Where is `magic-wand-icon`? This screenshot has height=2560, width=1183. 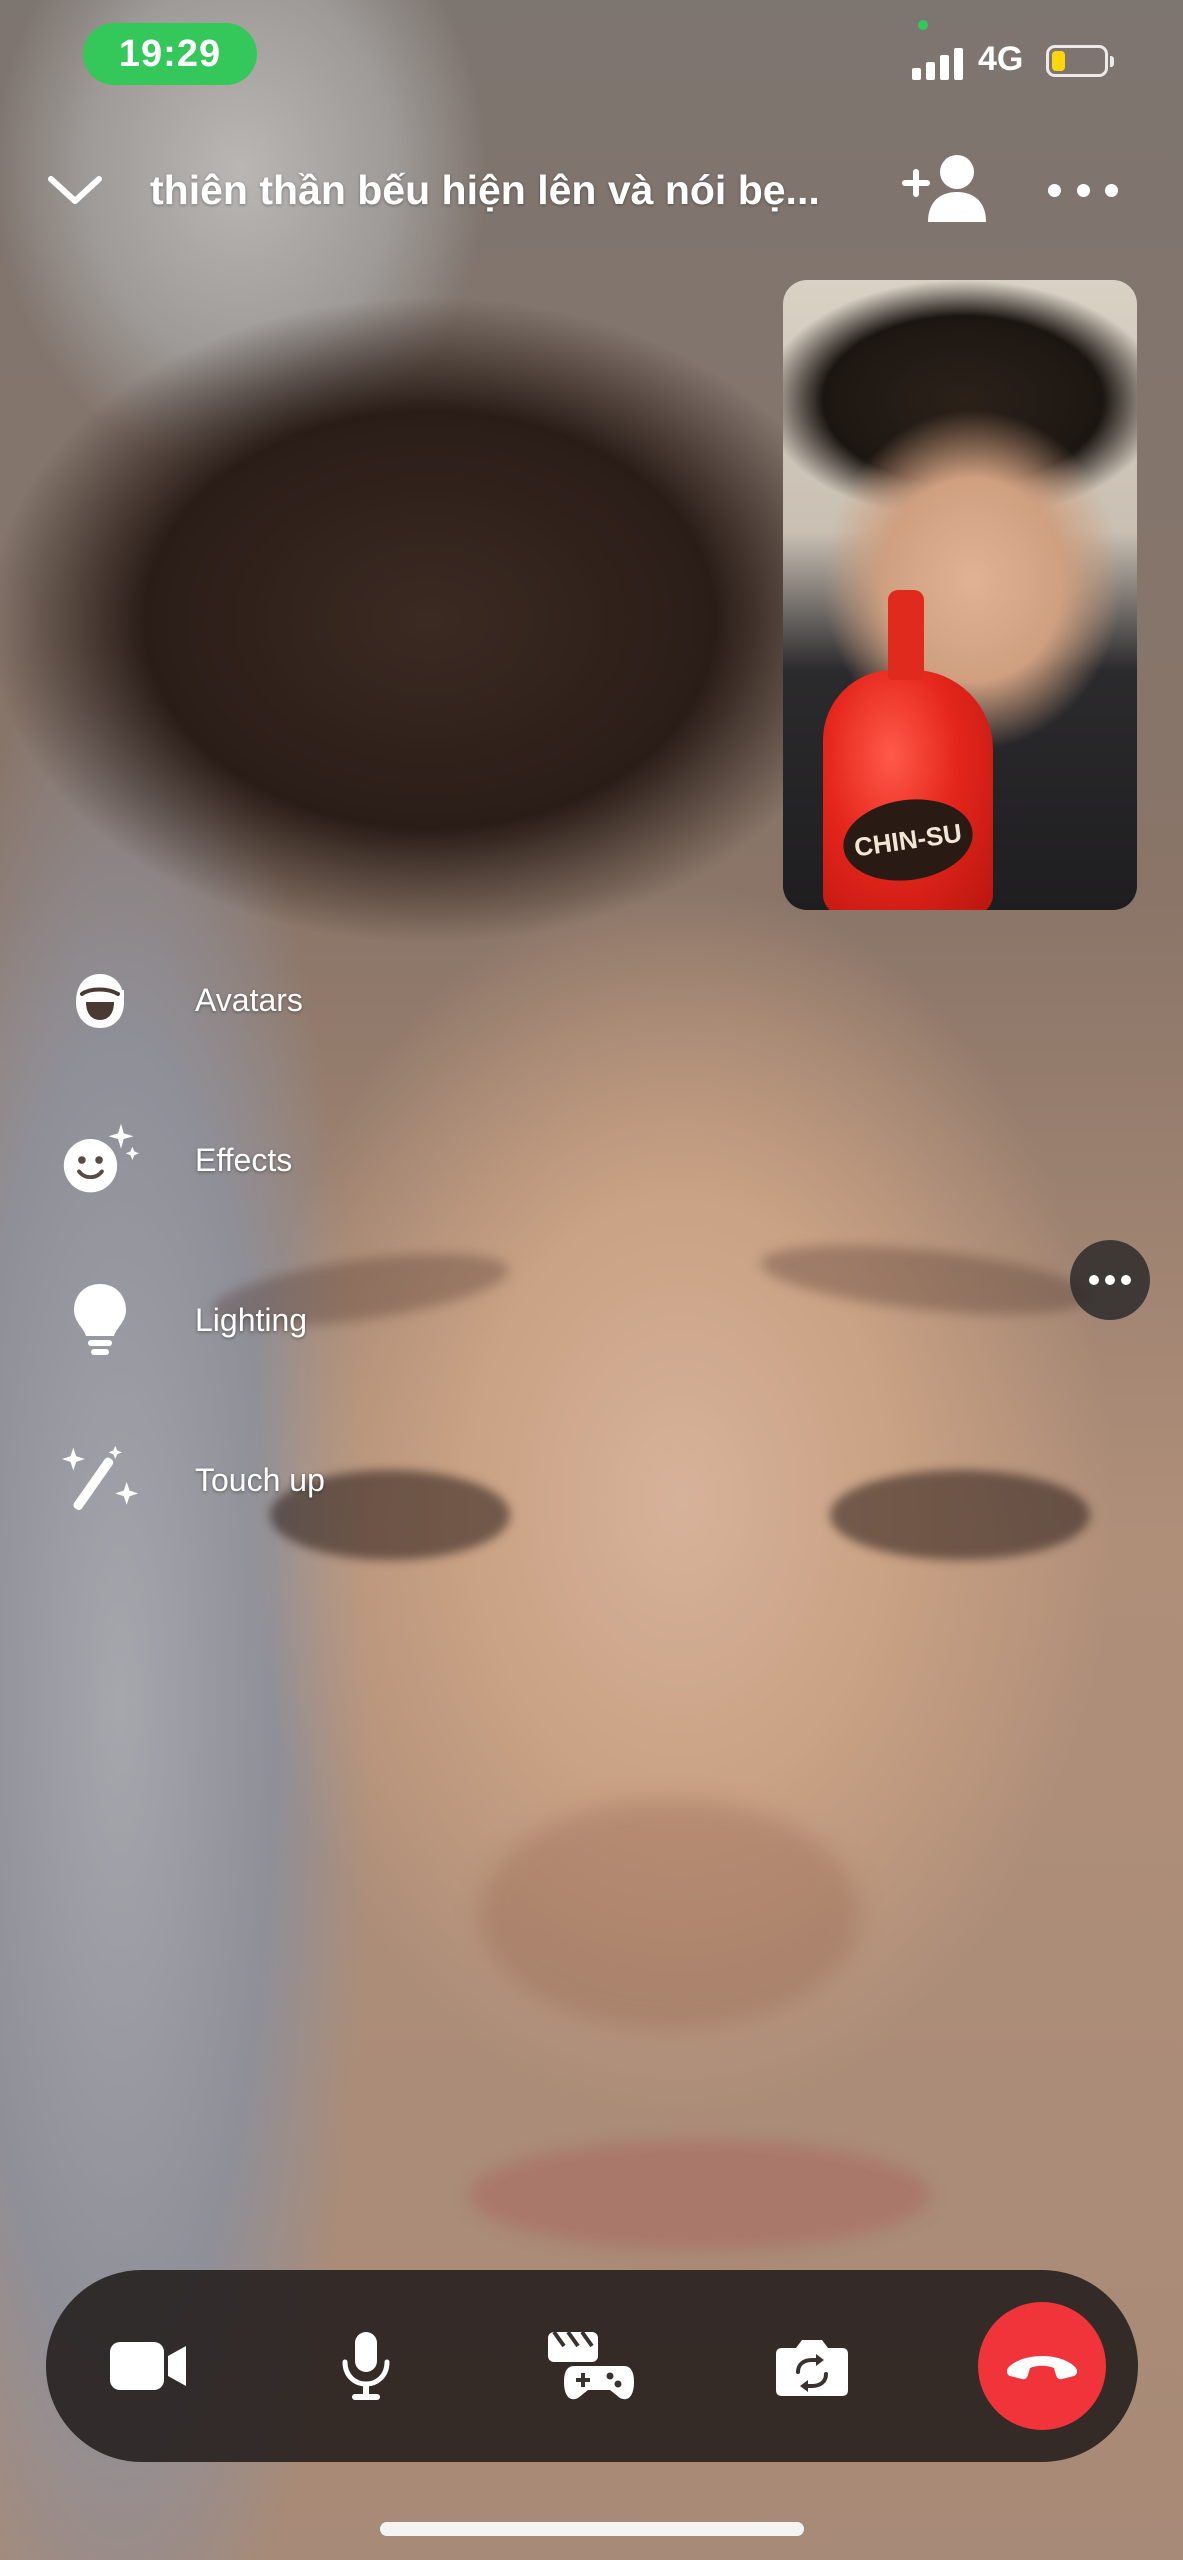 magic-wand-icon is located at coordinates (100, 1480).